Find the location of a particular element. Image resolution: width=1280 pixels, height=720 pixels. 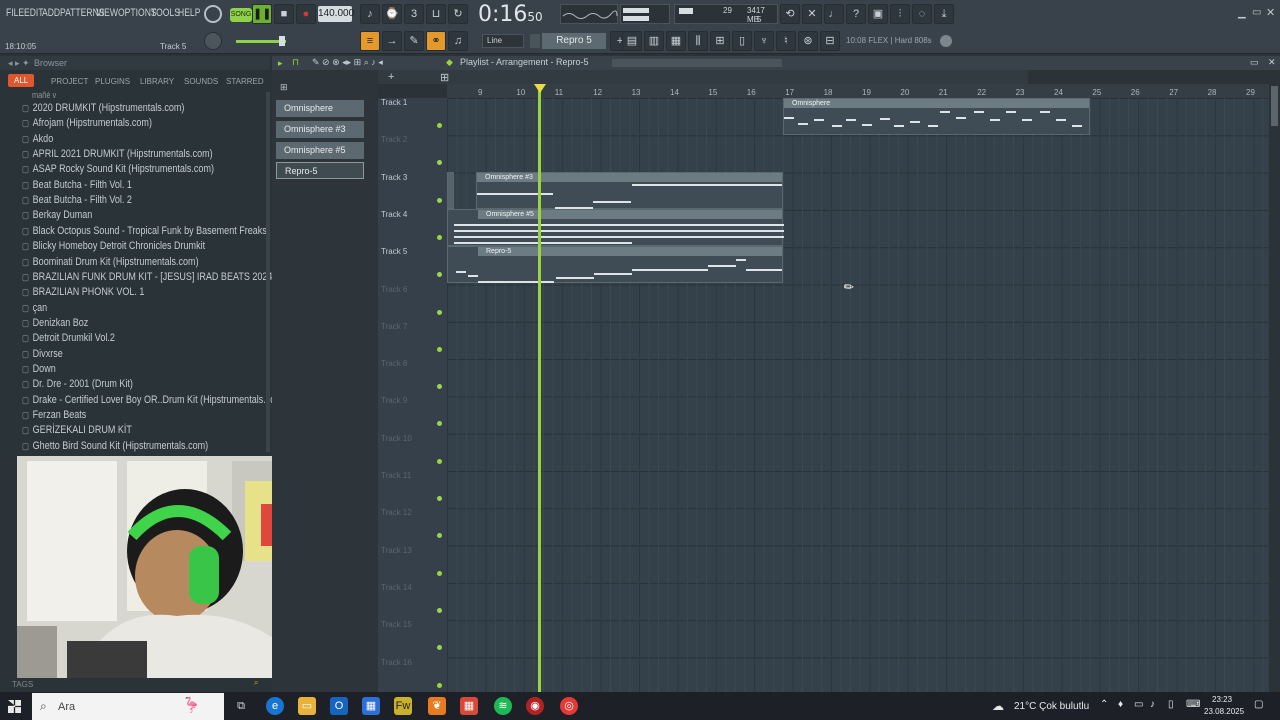

track-header: Track 4 is located at coordinates (413, 228).